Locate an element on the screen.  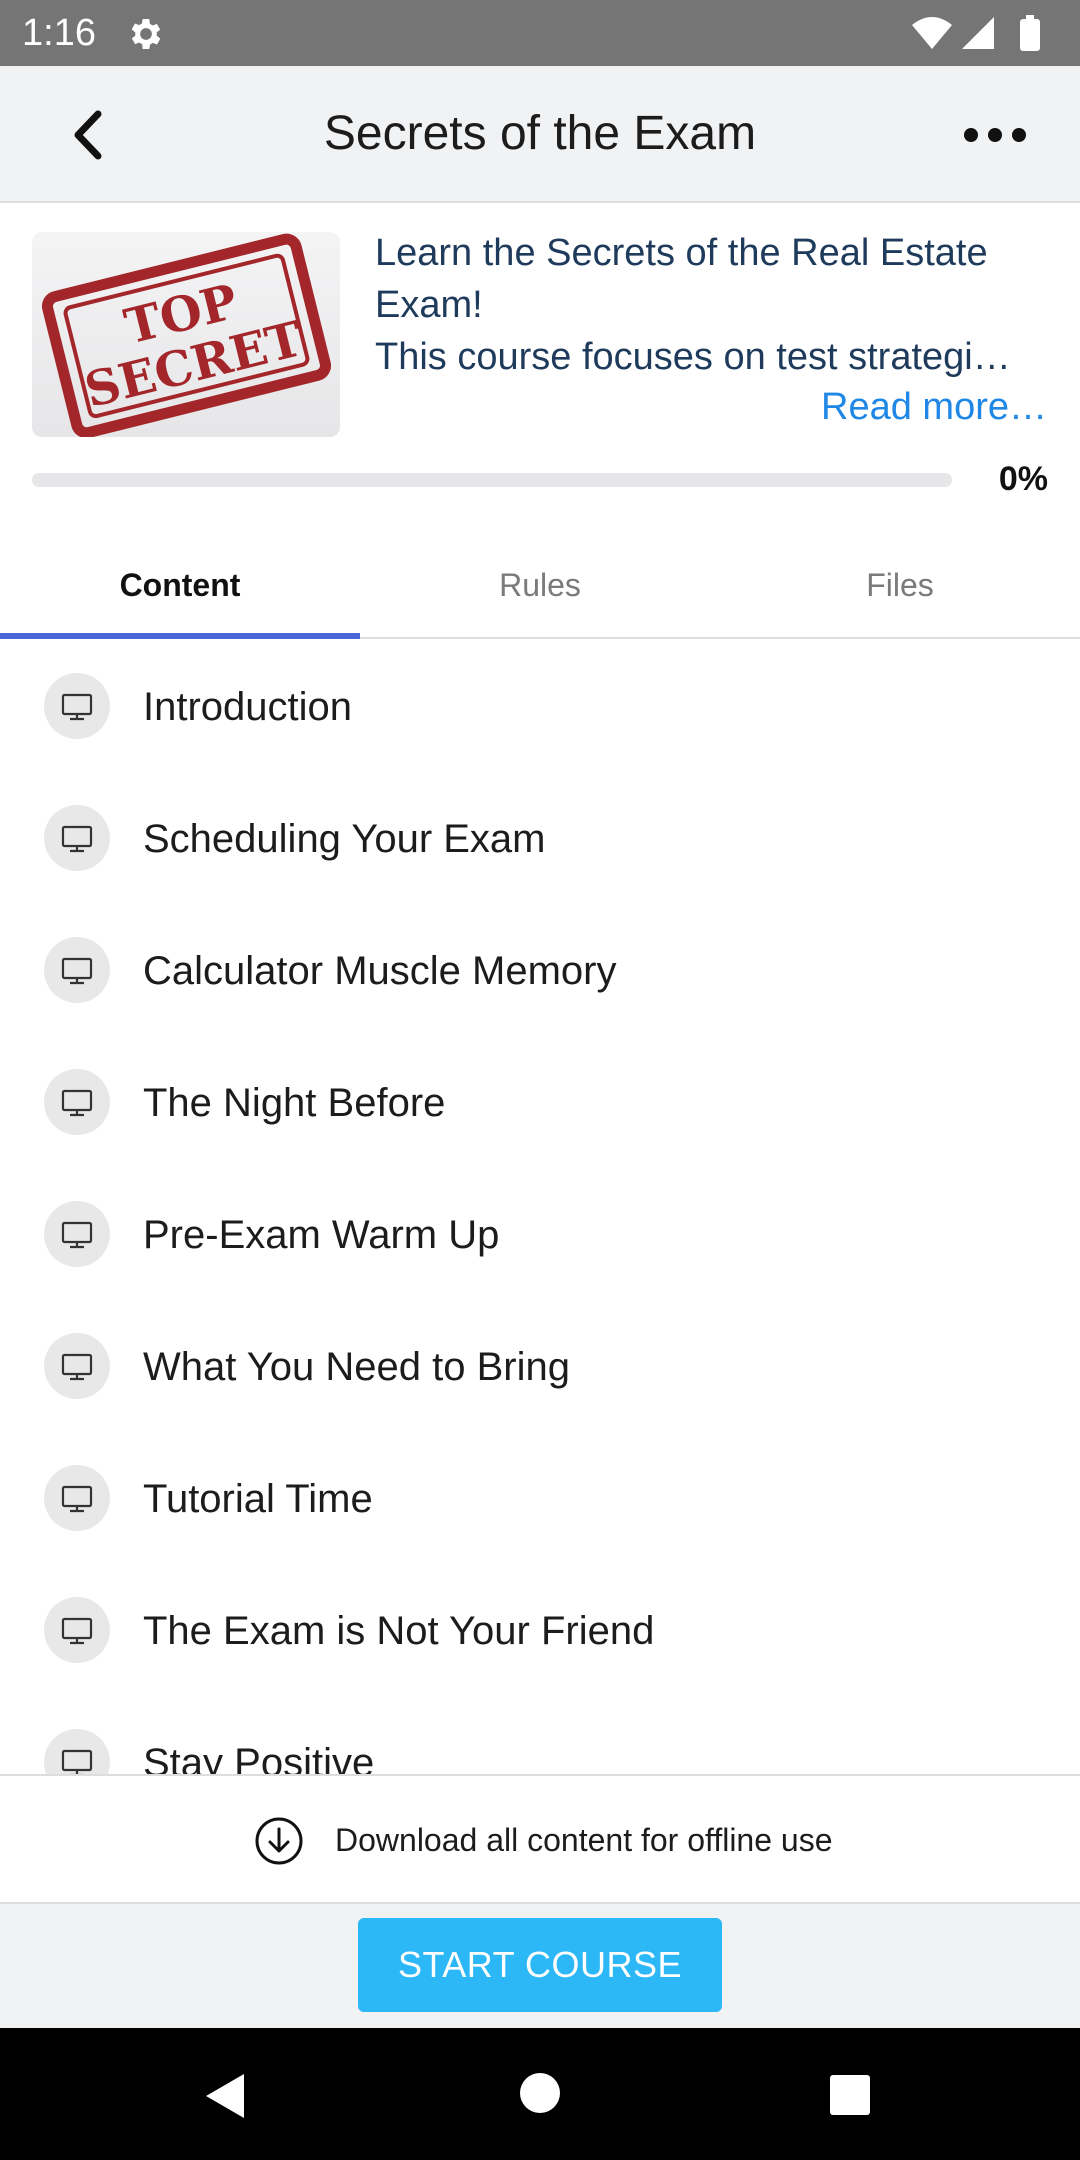
more-options-button is located at coordinates (995, 135).